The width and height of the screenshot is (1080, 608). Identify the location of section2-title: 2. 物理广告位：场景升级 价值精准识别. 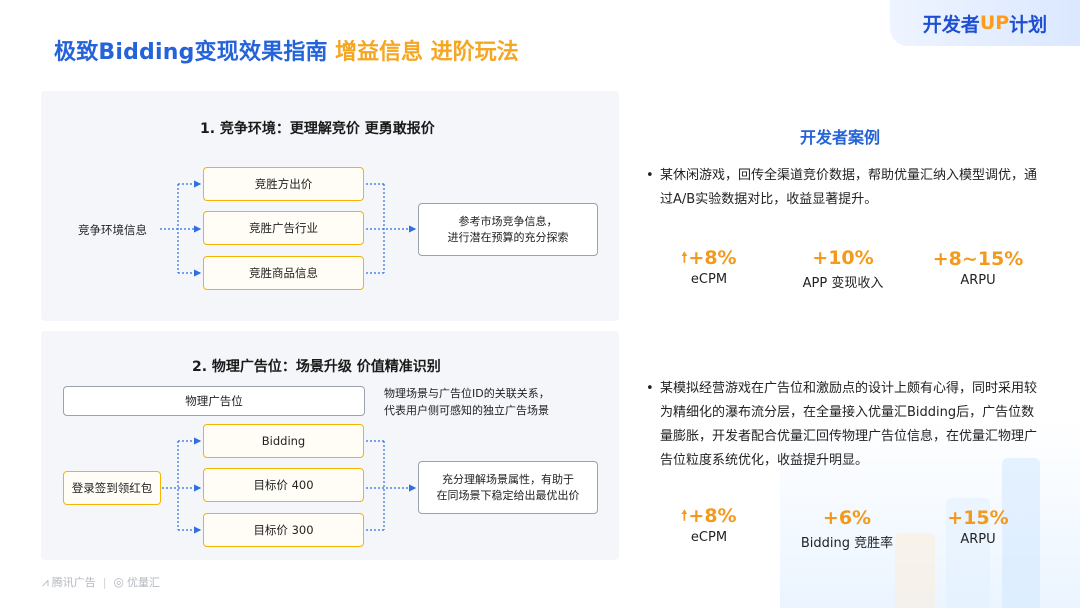
(316, 367).